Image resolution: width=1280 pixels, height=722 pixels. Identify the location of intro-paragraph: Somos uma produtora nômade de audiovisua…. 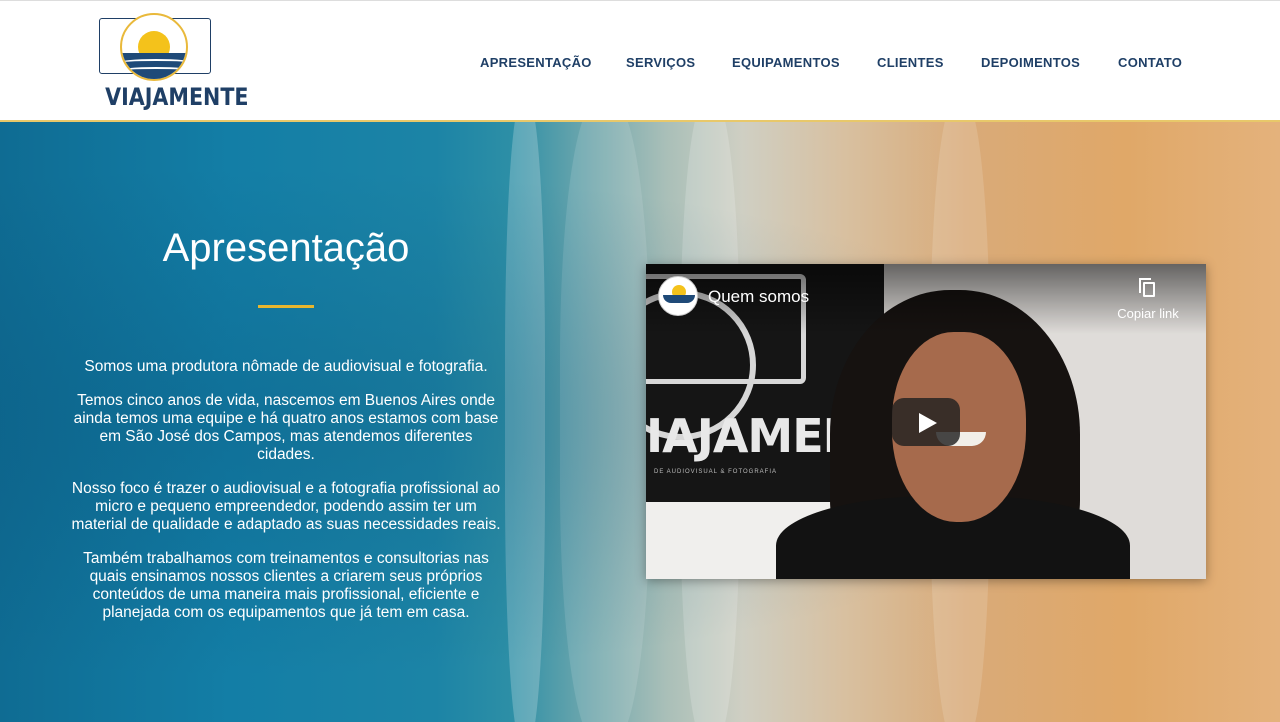
(286, 366).